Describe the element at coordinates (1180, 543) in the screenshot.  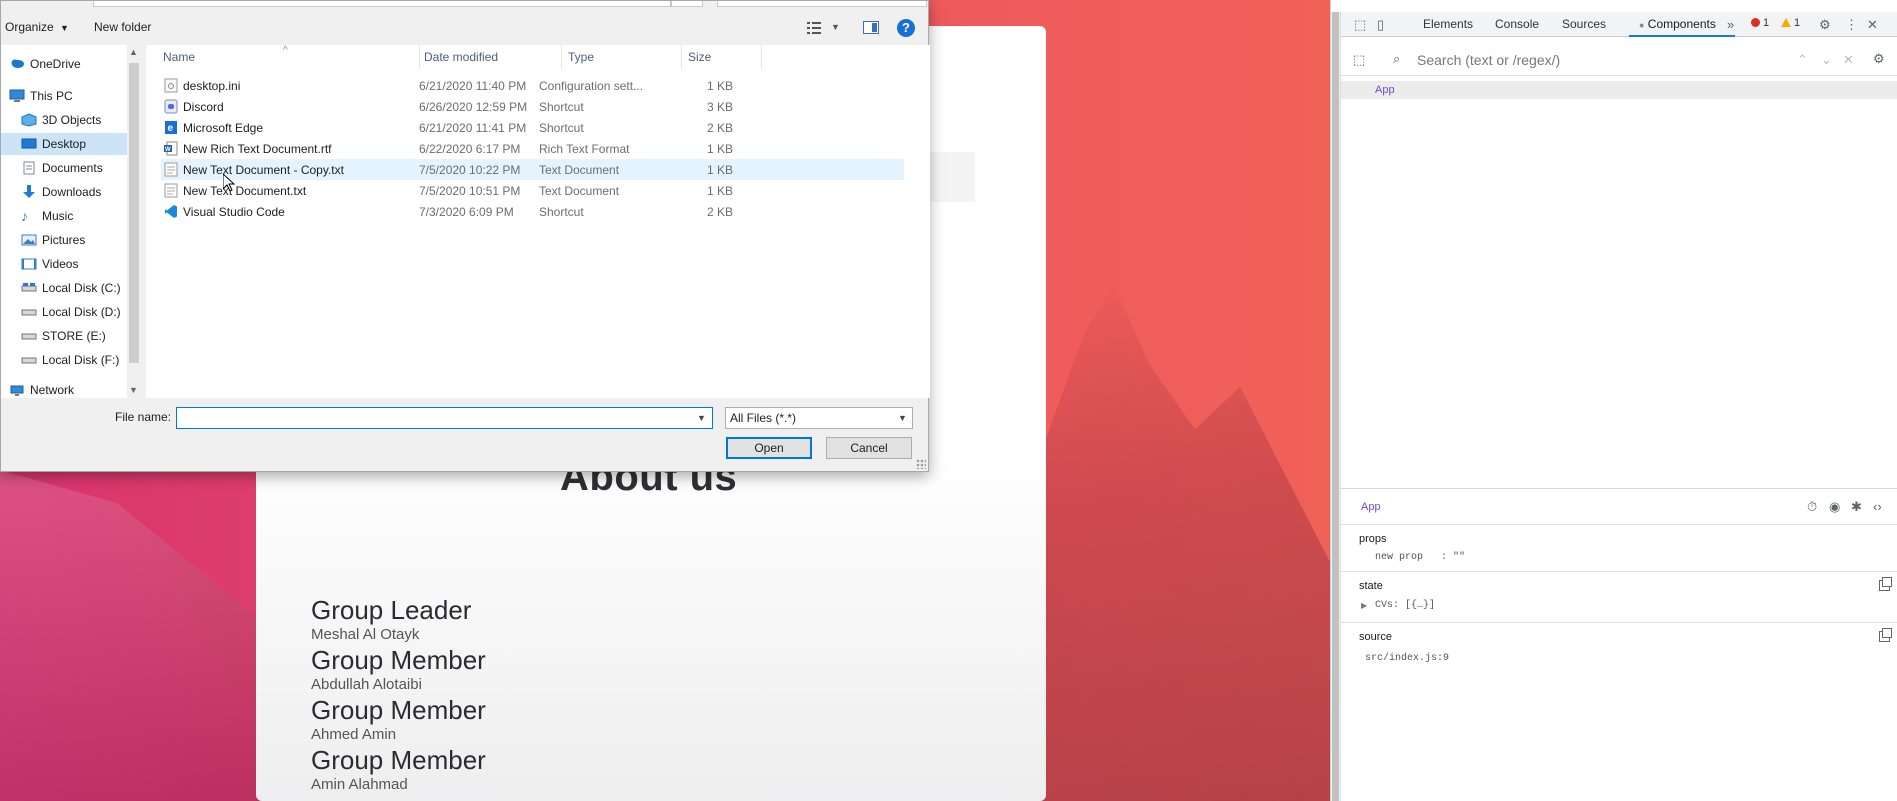
I see `mountain-right-image` at that location.